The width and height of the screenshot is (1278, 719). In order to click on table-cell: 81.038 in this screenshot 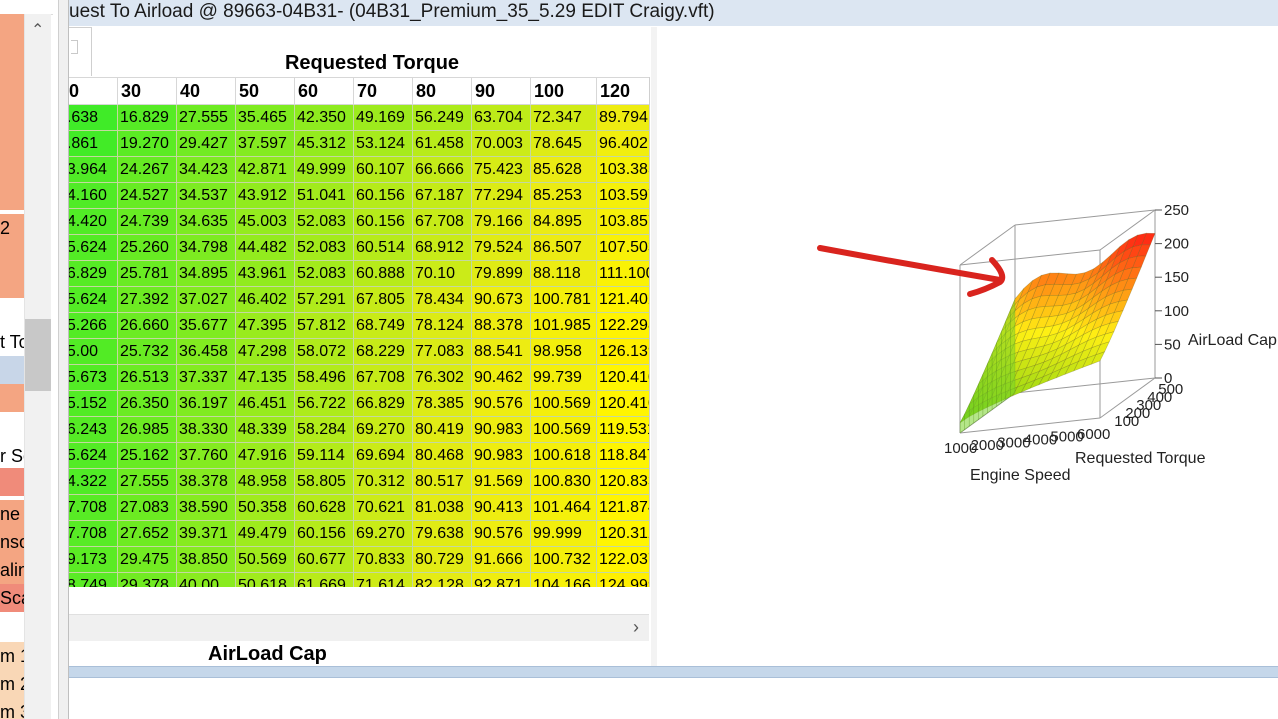, I will do `click(442, 507)`.